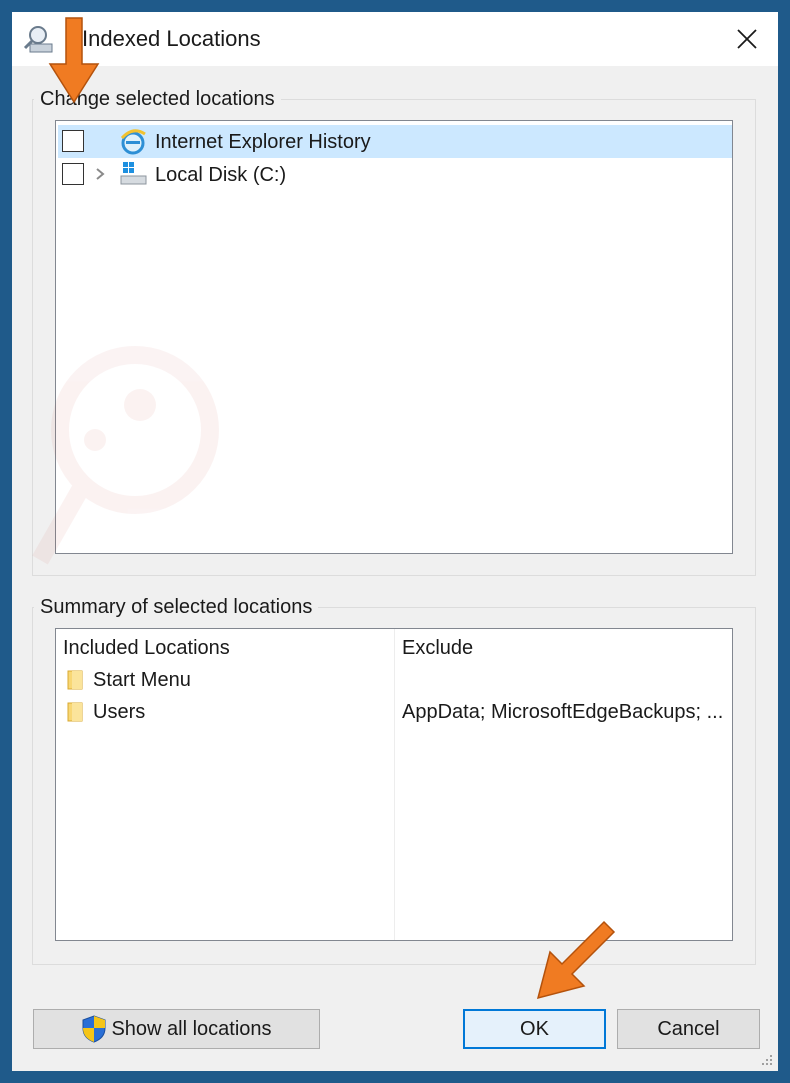  I want to click on ok-button: OK, so click(534, 1029).